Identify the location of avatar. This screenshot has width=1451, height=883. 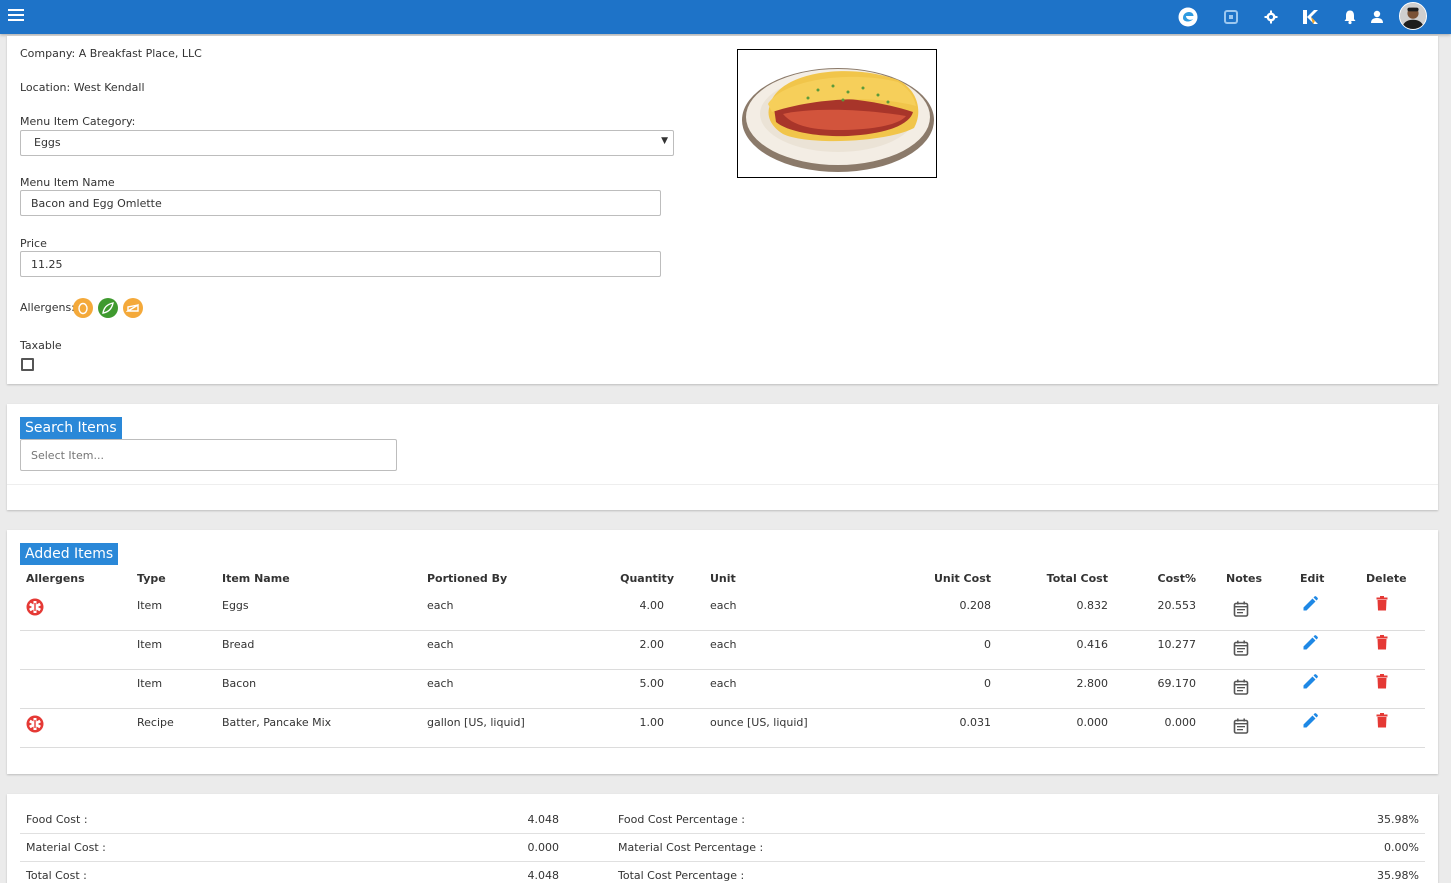
(1413, 16).